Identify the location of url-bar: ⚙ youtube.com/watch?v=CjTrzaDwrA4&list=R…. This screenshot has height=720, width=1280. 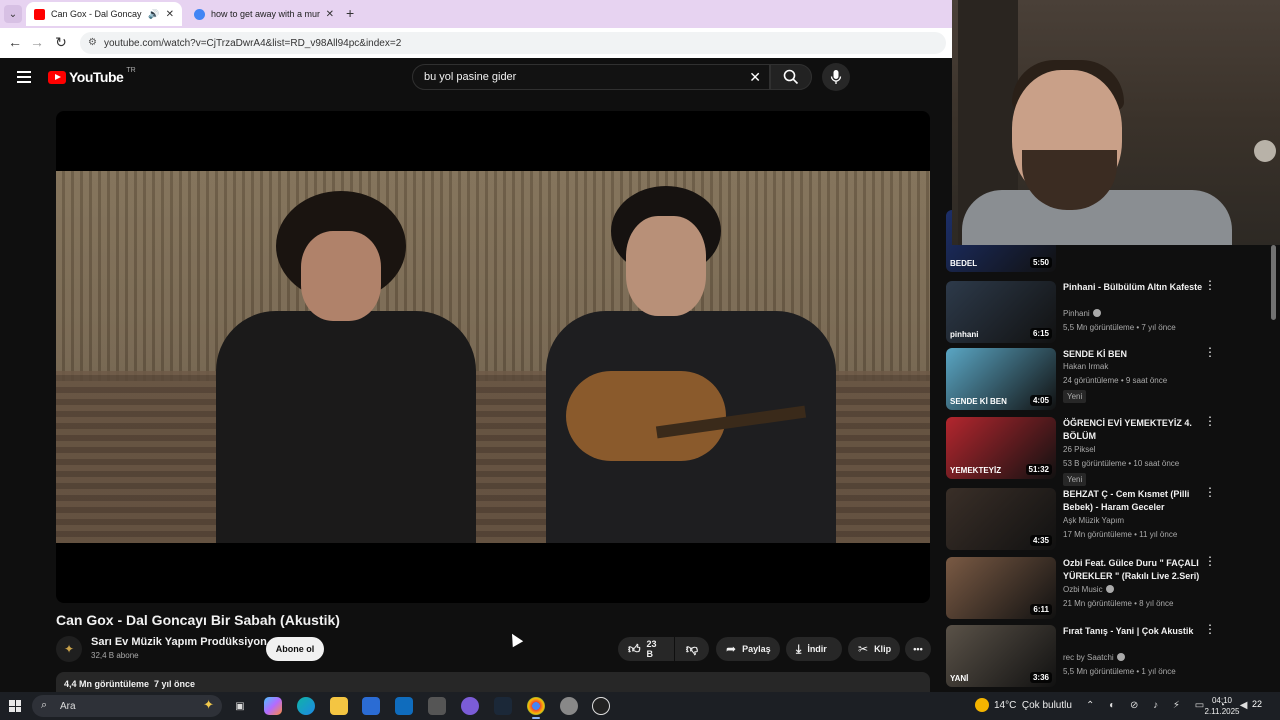
(513, 43).